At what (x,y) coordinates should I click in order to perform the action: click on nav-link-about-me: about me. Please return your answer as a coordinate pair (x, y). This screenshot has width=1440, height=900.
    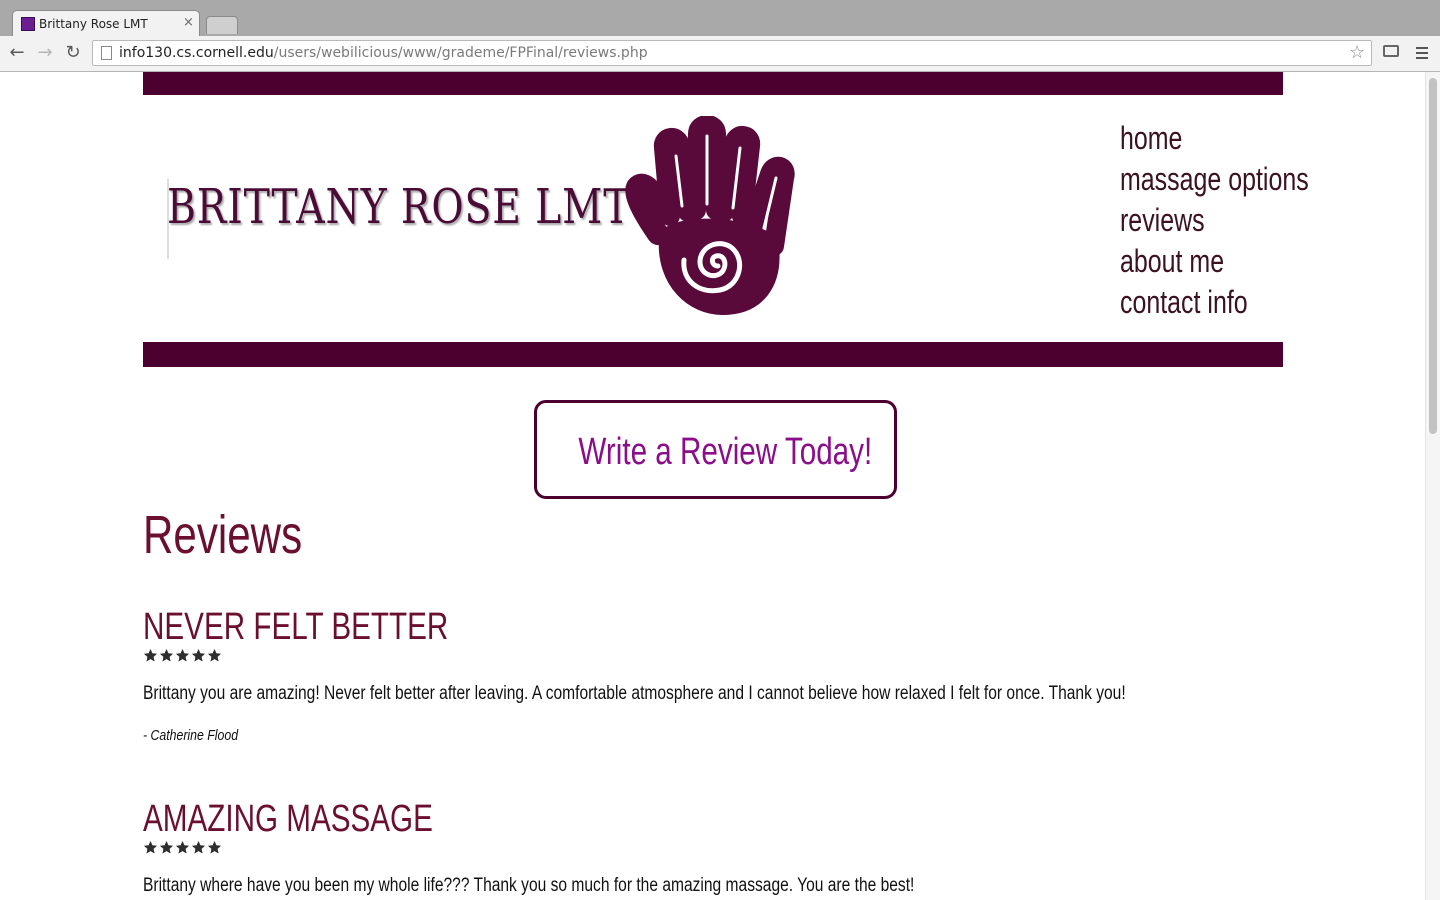
    Looking at the image, I should click on (1214, 261).